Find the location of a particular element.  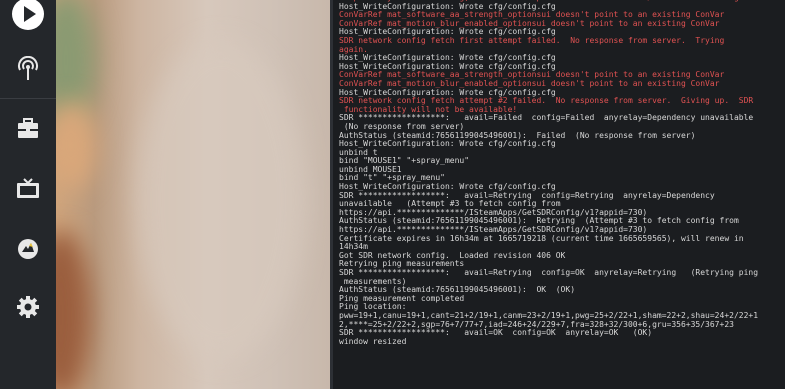

broadcast-button is located at coordinates (28, 69).